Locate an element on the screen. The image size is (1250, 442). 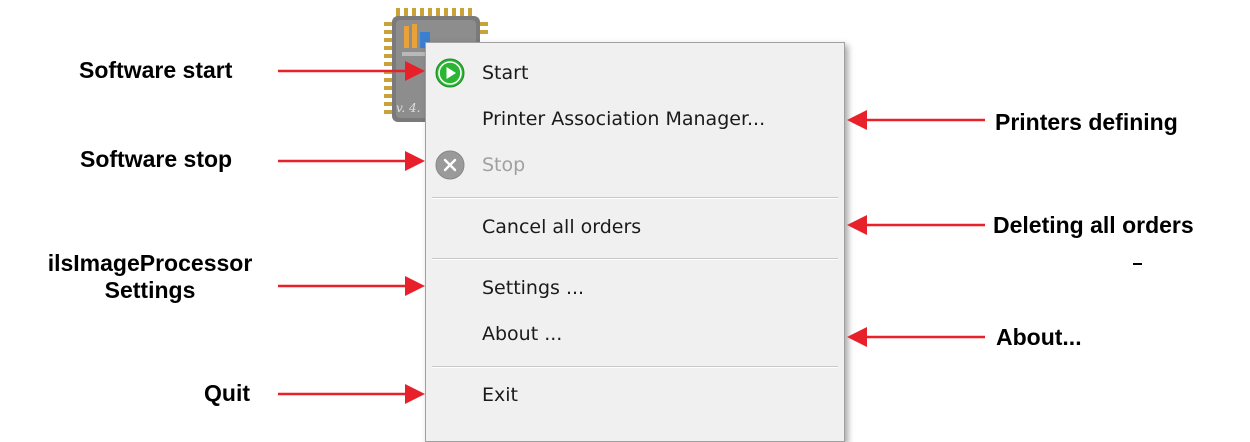
annotation-quit: Quit is located at coordinates (227, 393).